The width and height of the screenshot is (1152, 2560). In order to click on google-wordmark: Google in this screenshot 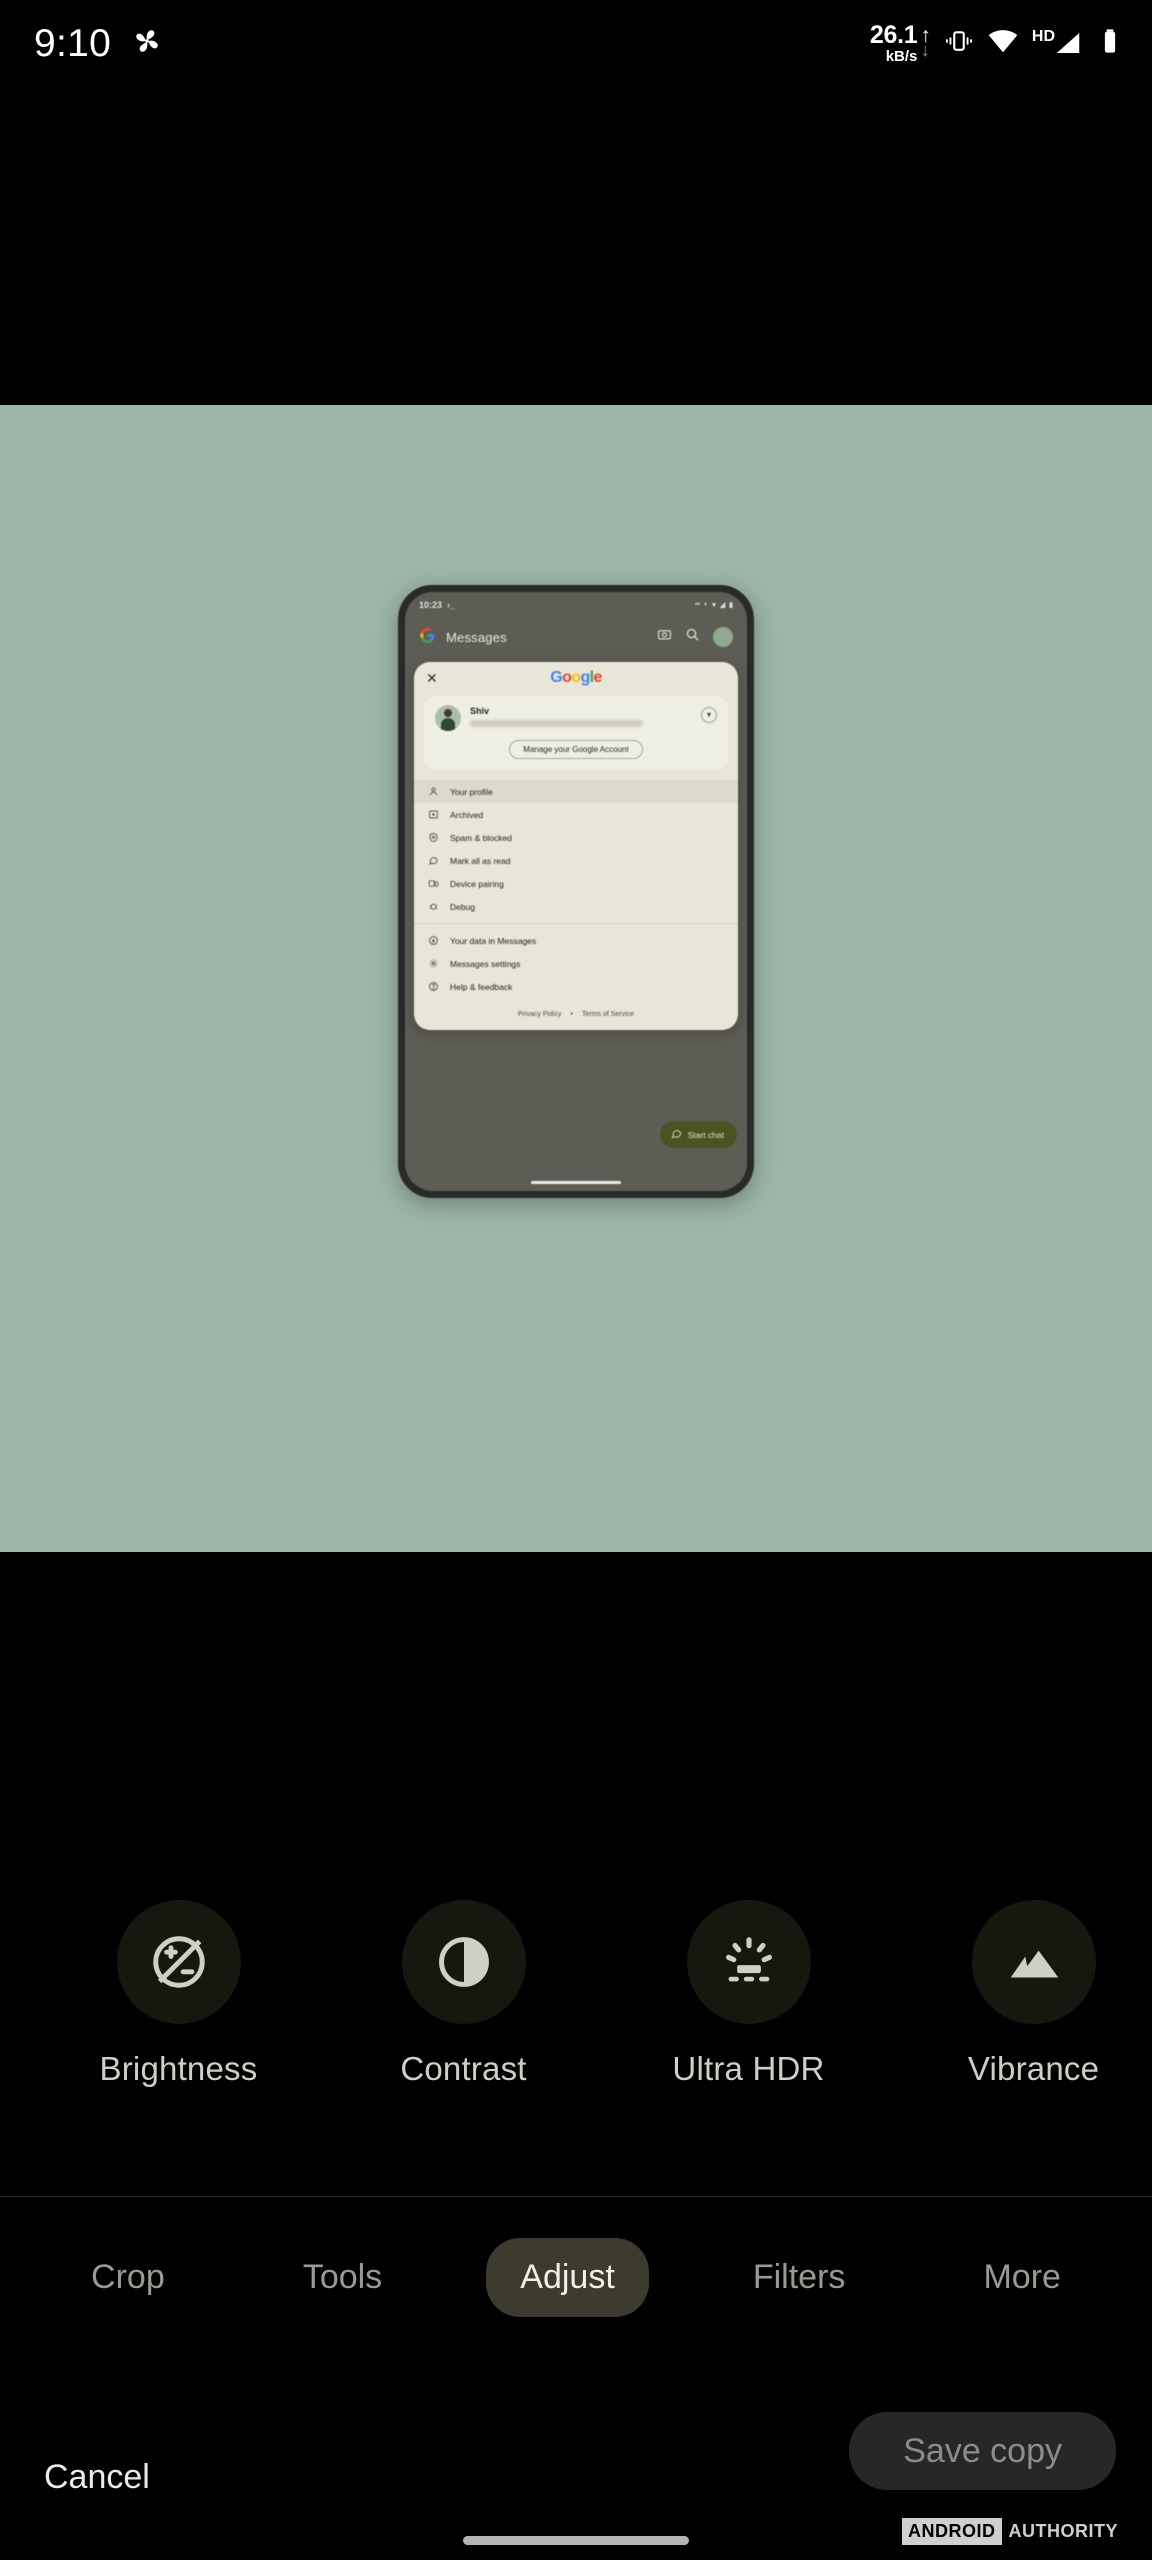, I will do `click(576, 677)`.